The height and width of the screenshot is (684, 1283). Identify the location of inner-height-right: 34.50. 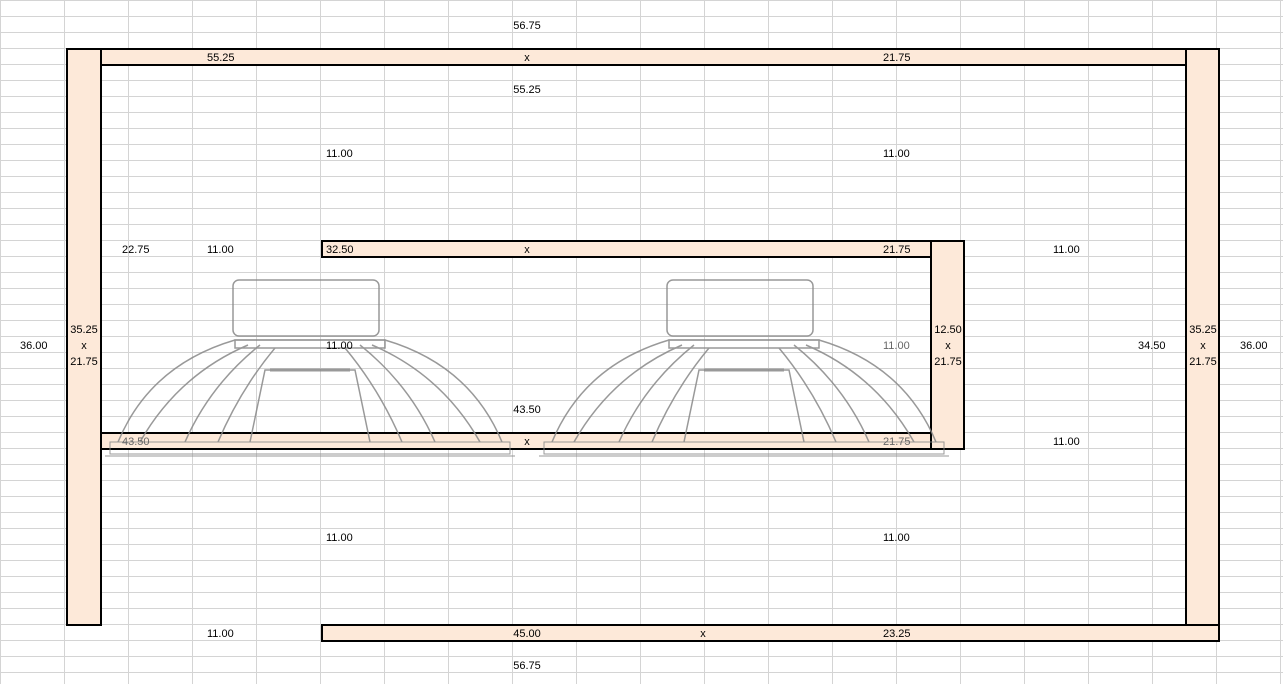
(1152, 346).